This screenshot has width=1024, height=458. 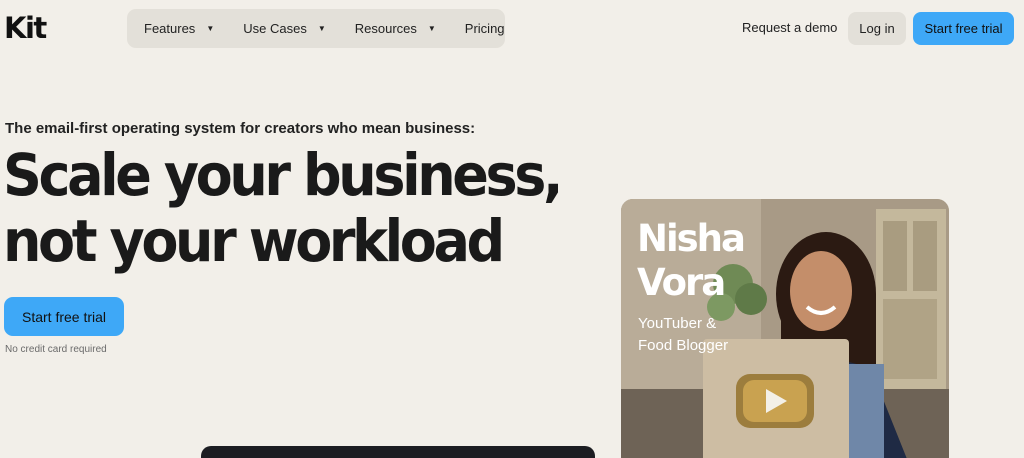 I want to click on nav-features-label: Features, so click(x=170, y=28).